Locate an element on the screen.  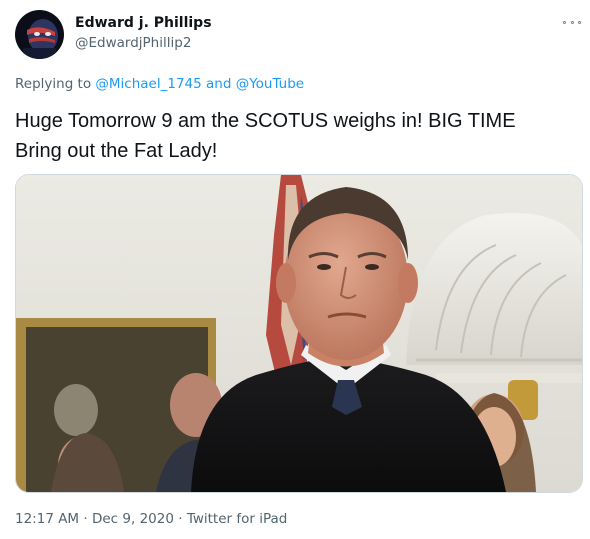
user-handle: @EdwardjPhillip2 is located at coordinates (133, 43).